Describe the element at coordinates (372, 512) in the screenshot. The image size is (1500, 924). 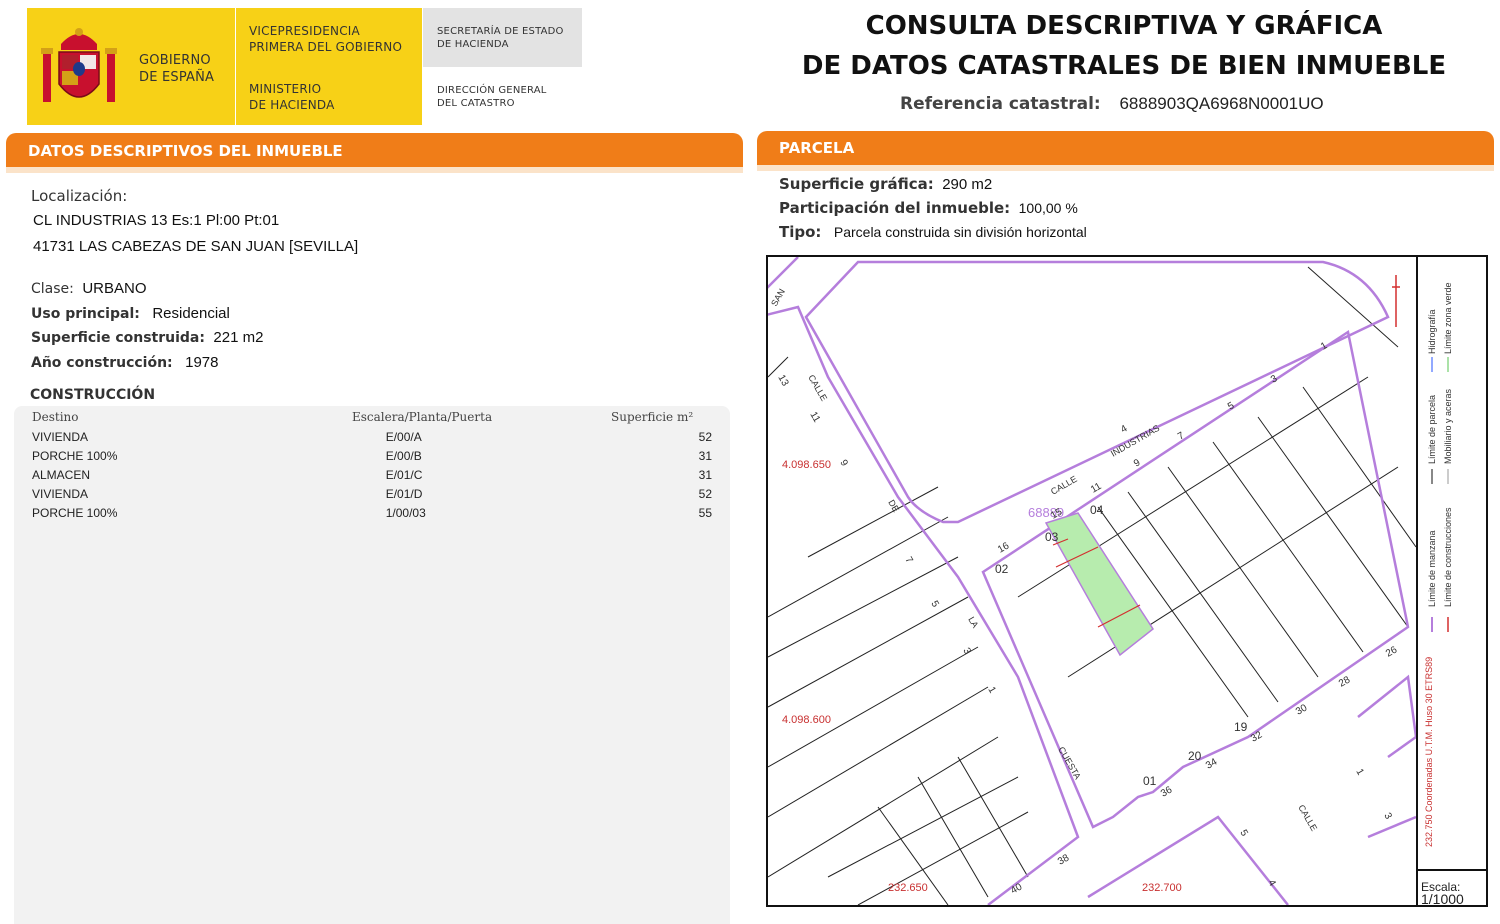
I see `table-row: PORCHE 100% 1/00/03 55` at that location.